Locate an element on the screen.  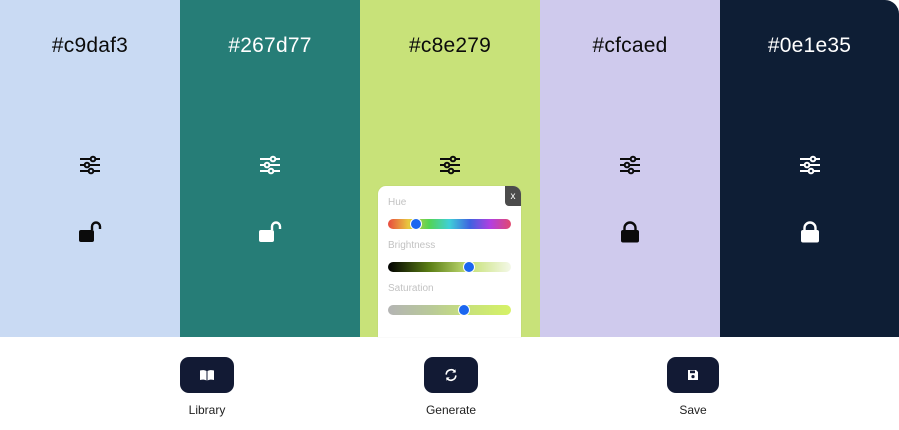
generate-item: Generate is located at coordinates (451, 387).